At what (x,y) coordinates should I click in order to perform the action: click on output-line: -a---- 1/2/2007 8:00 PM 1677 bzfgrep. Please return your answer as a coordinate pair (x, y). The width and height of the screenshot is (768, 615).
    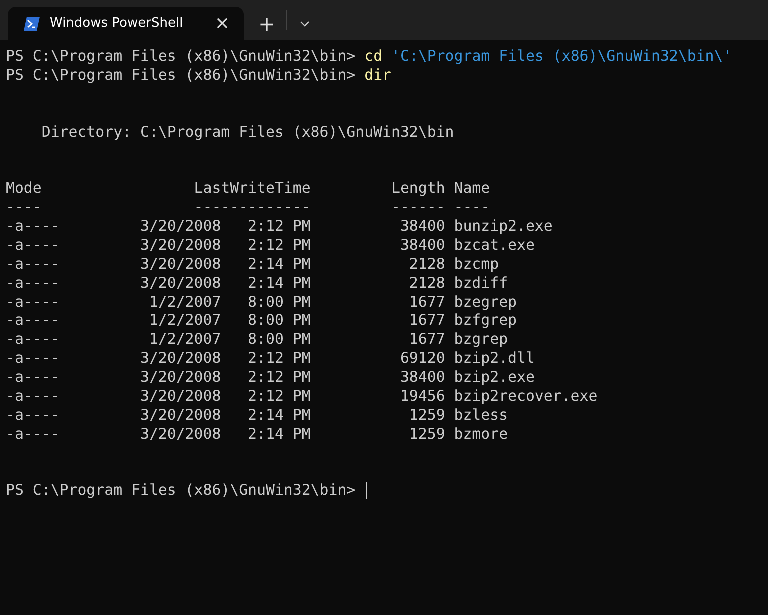
    Looking at the image, I should click on (262, 320).